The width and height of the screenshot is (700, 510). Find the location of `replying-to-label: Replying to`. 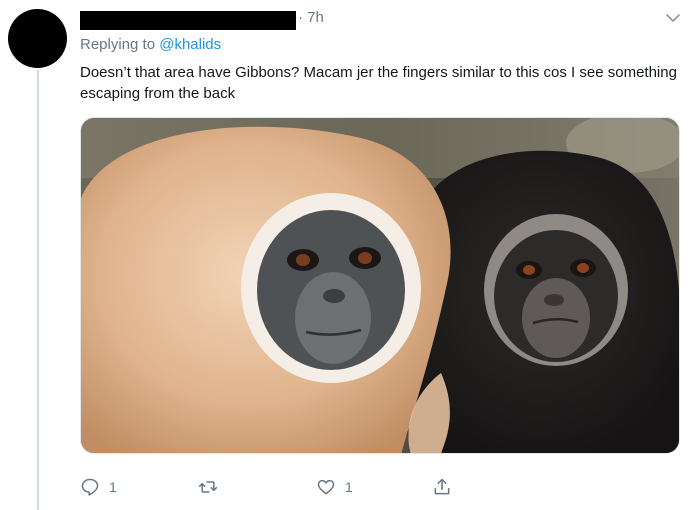

replying-to-label: Replying to is located at coordinates (120, 44).